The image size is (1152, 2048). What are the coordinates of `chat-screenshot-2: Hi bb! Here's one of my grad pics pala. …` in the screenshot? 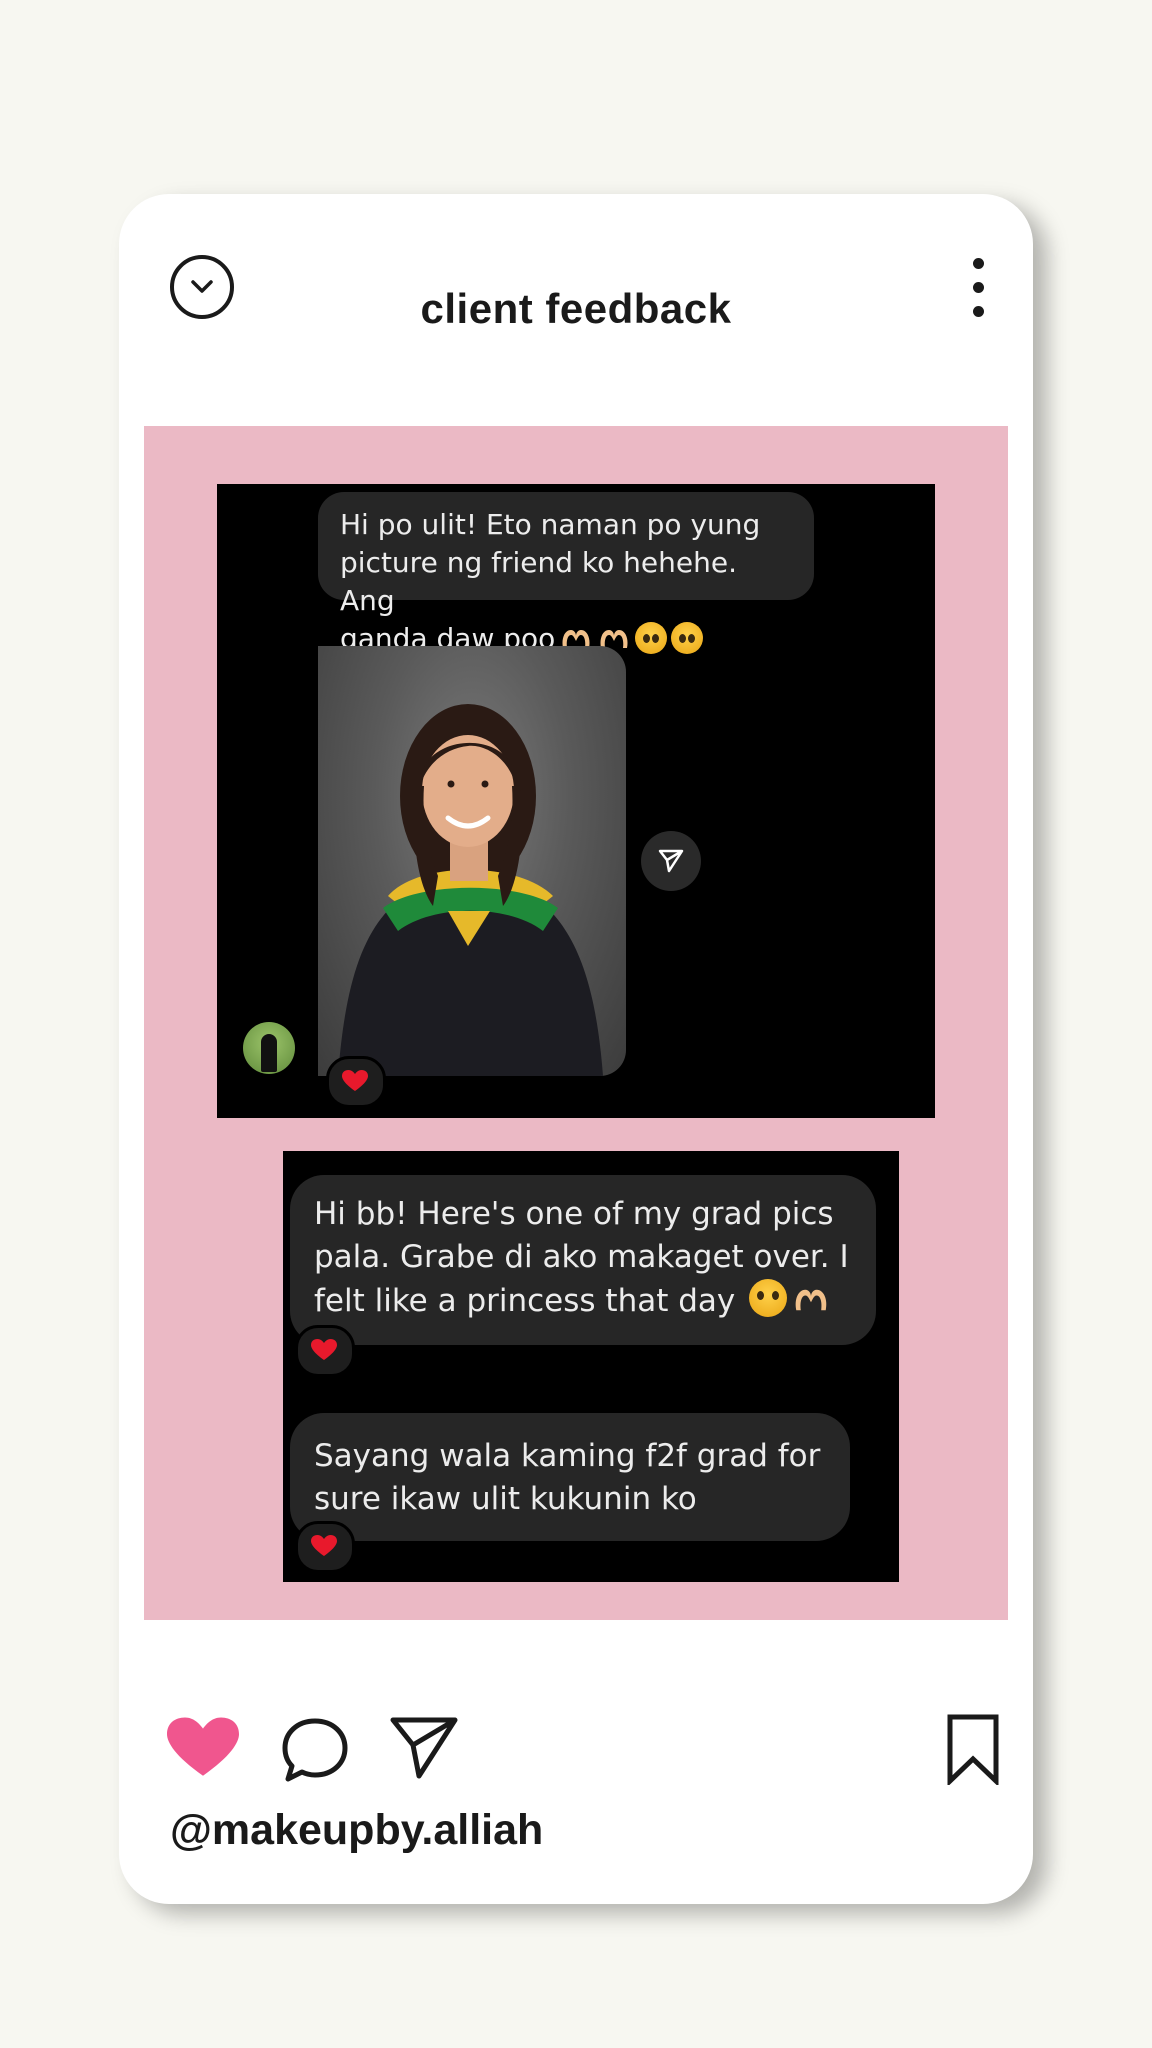 It's located at (591, 1366).